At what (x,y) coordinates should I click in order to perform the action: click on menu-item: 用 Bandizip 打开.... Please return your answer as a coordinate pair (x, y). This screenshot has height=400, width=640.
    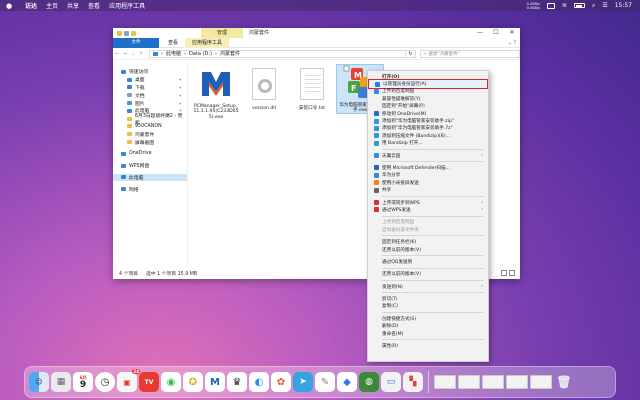
    Looking at the image, I should click on (428, 143).